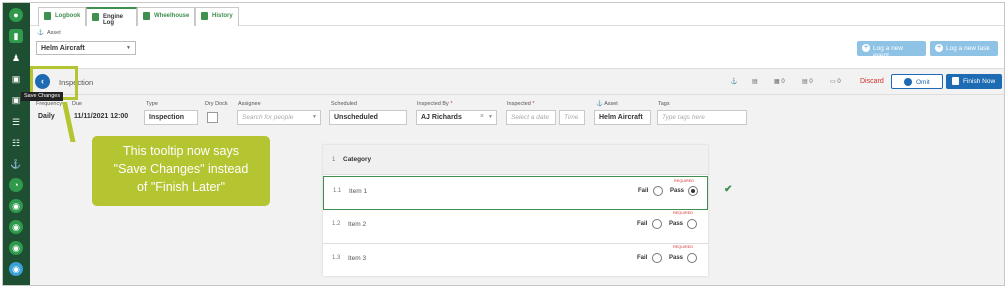  I want to click on due-label: Due, so click(77, 104).